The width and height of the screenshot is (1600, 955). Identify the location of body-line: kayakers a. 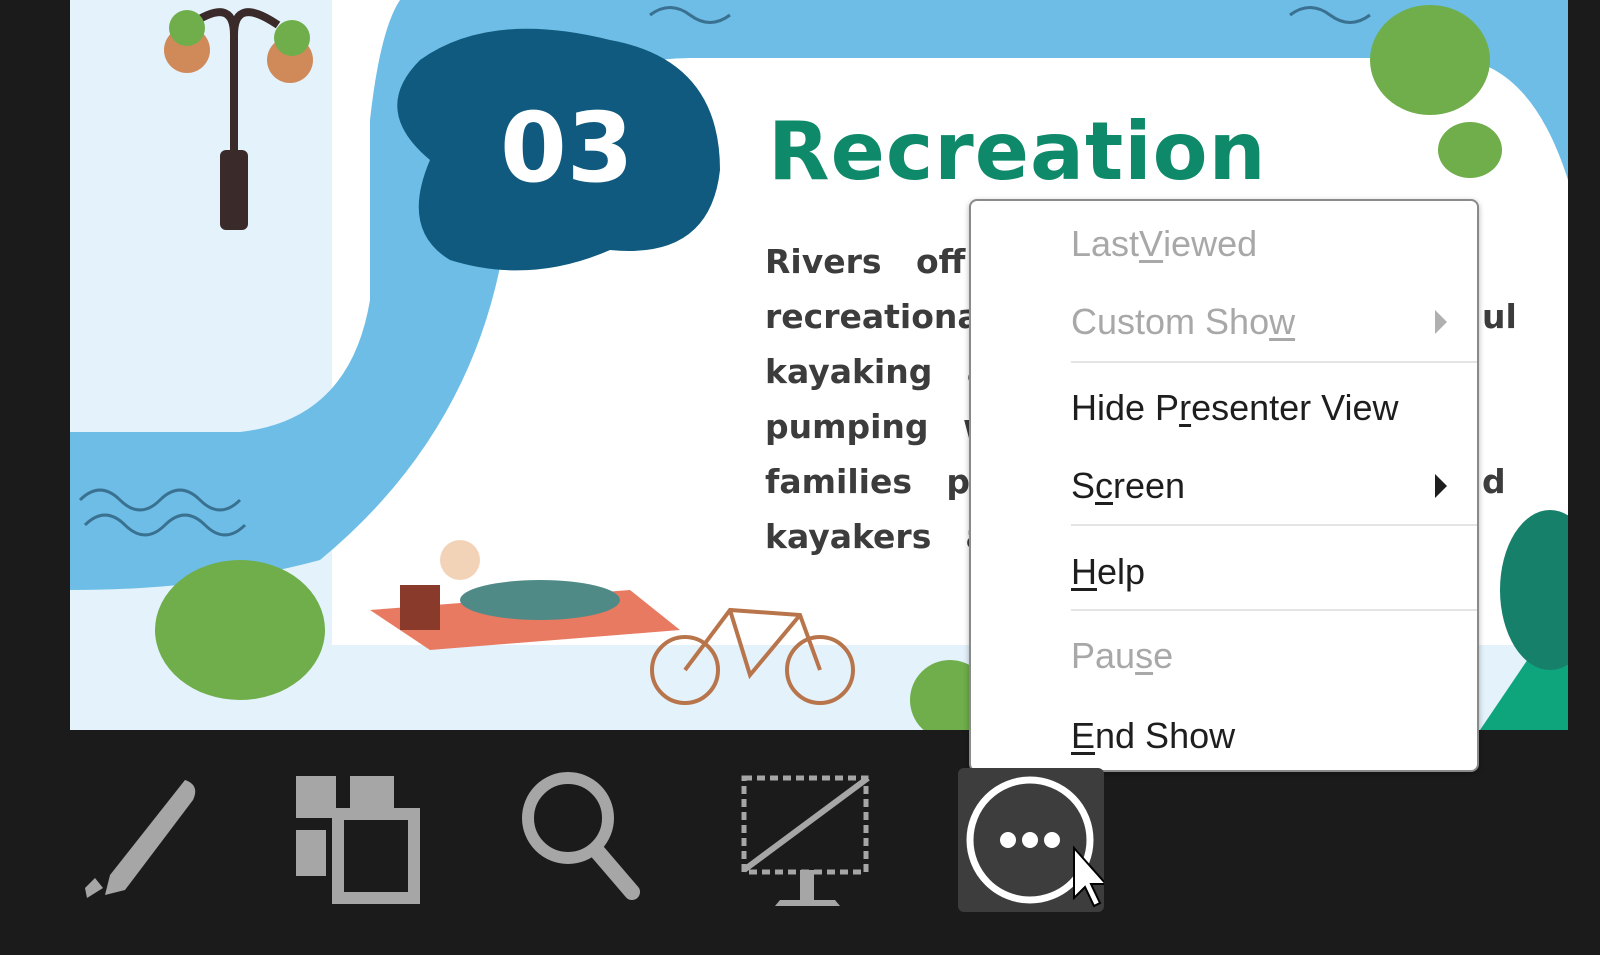
(877, 536).